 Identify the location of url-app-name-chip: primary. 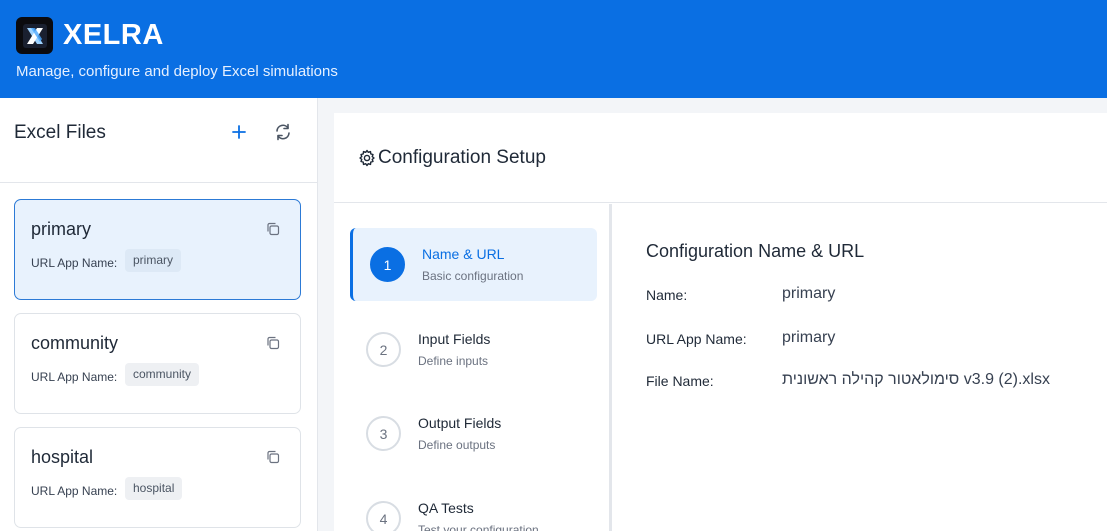
(153, 260).